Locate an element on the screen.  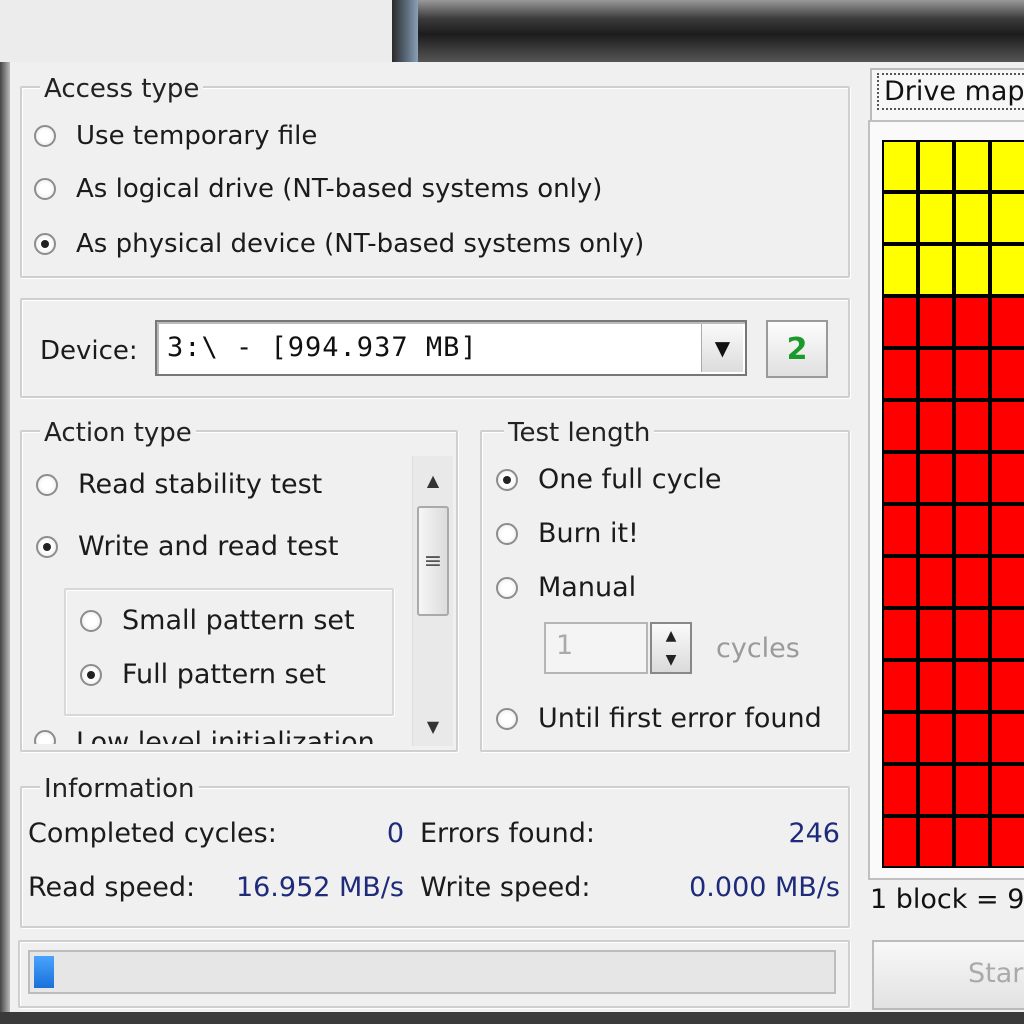
test-length-legend: Test length is located at coordinates (579, 433).